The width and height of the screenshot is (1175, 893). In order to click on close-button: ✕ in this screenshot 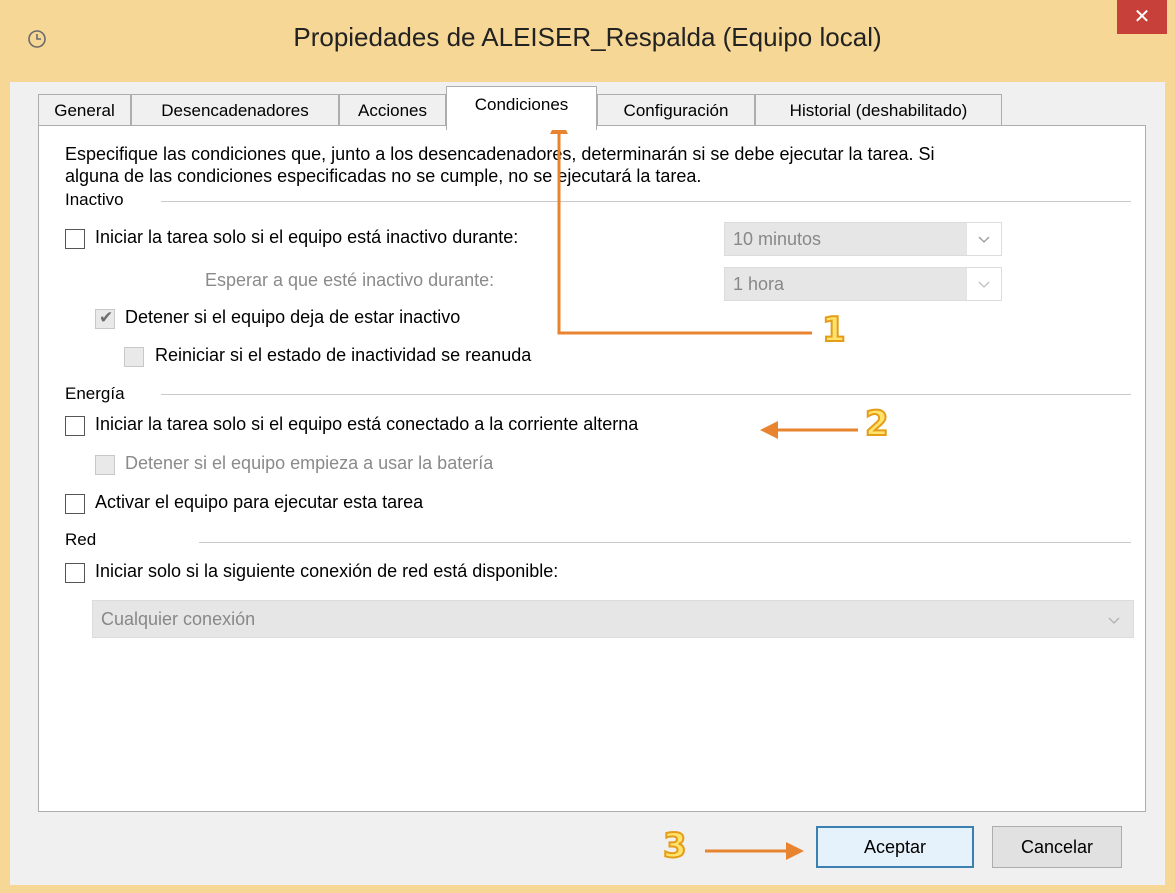, I will do `click(1142, 17)`.